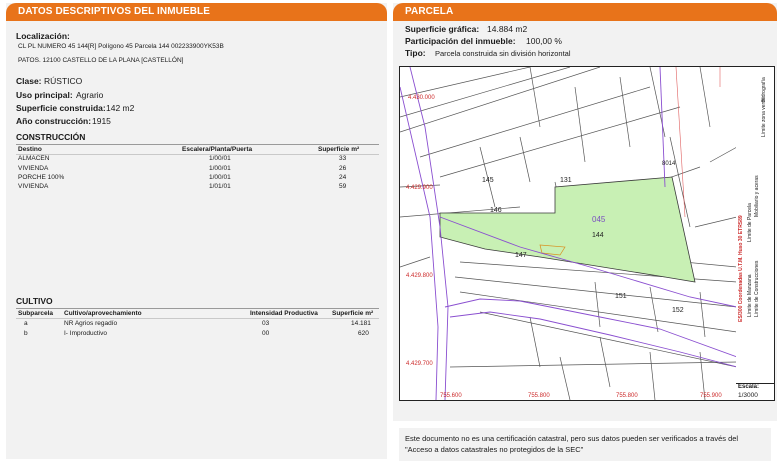  What do you see at coordinates (339, 149) in the screenshot?
I see `construccion-header-superficie: Superficie m²` at bounding box center [339, 149].